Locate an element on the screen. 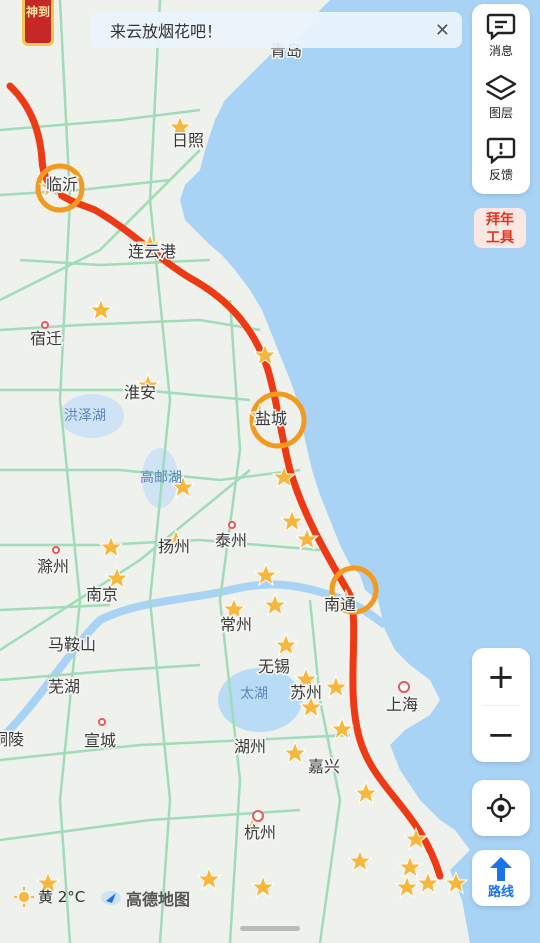 This screenshot has height=943, width=540. lake-label-hongze: 洪泽湖 is located at coordinates (85, 416).